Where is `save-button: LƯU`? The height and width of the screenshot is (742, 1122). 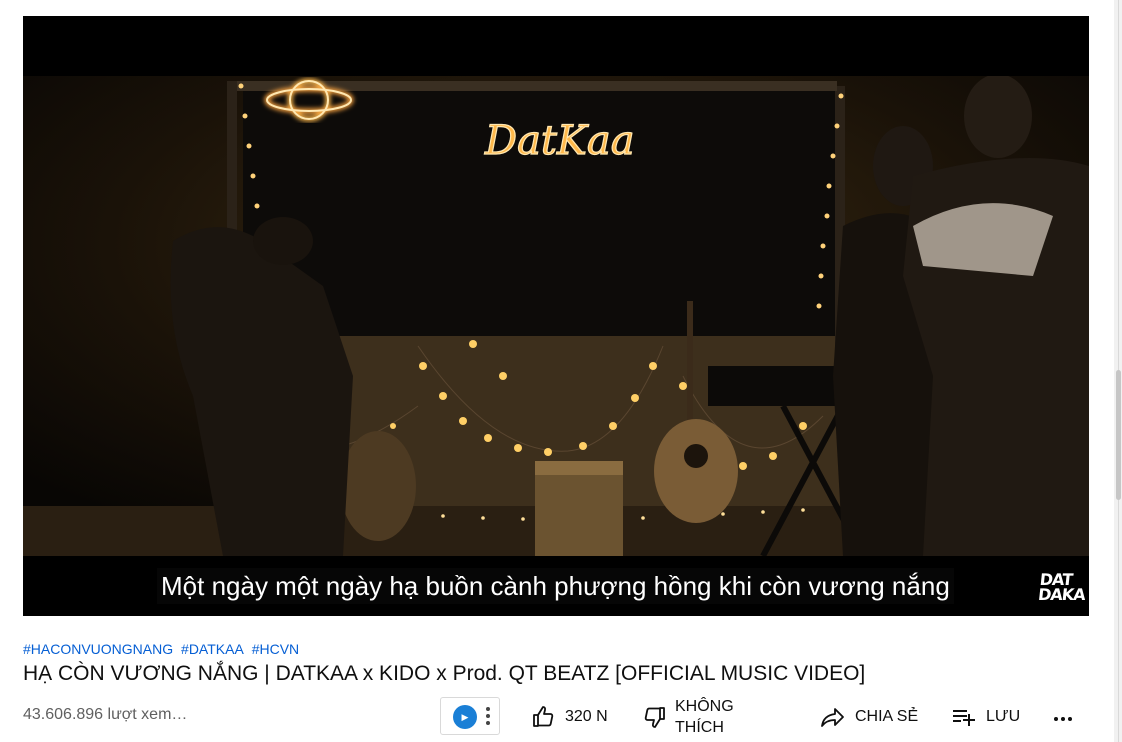
save-button: LƯU is located at coordinates (985, 717).